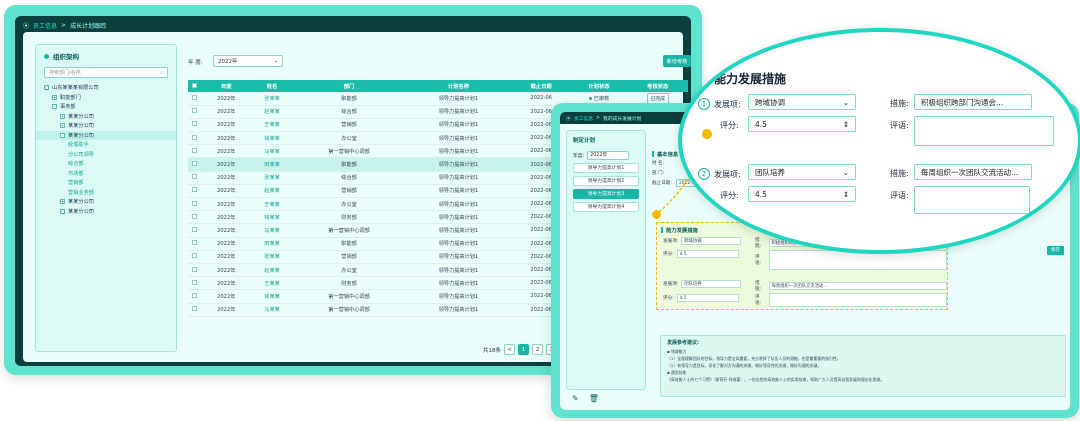 The height and width of the screenshot is (421, 1080). Describe the element at coordinates (568, 119) in the screenshot. I see `location-pin-icon: ⦿` at that location.